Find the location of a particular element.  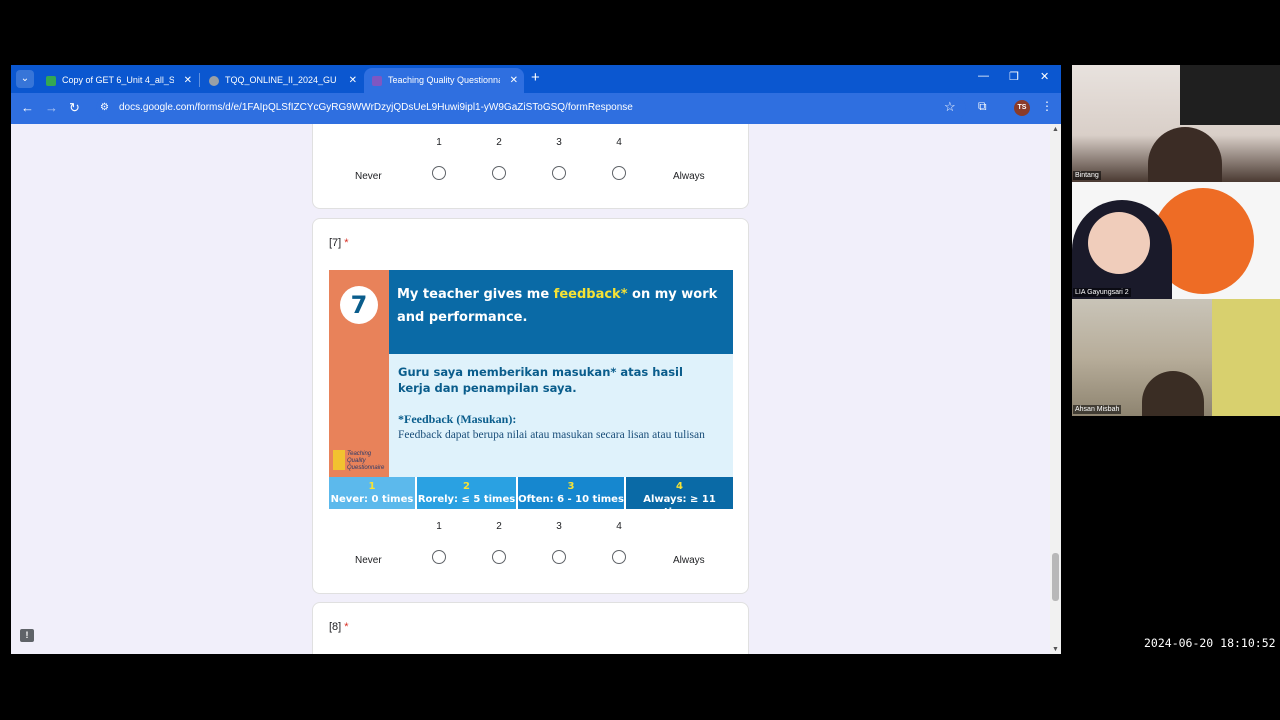

tab-label: Copy of GET 6_Unit 4_all_SB-G2 is located at coordinates (118, 80).